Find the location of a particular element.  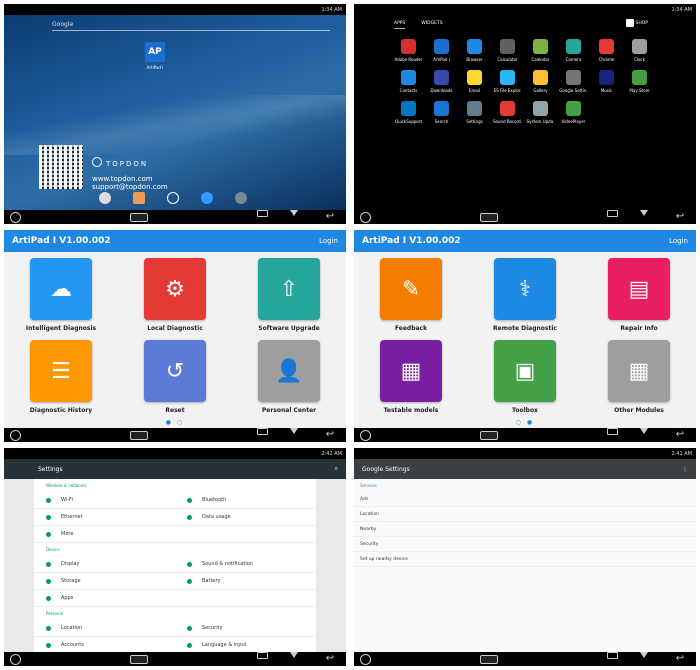

setting-sound-notification: Sound & notification is located at coordinates (245, 564).